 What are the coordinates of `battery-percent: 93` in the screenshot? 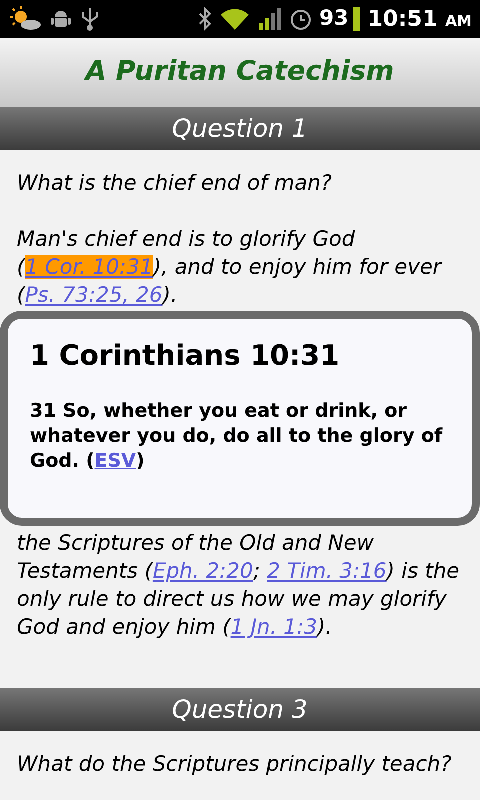 It's located at (334, 18).